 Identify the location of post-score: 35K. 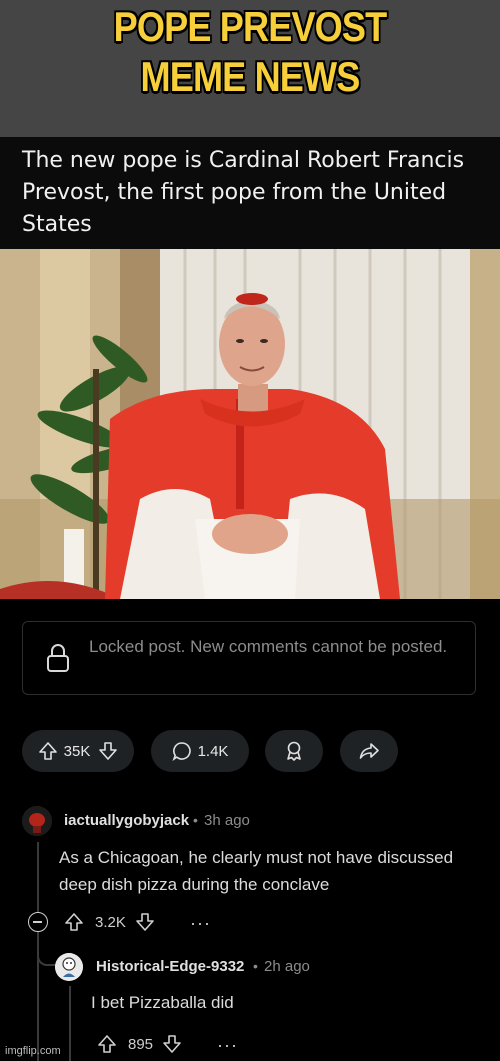
(77, 751).